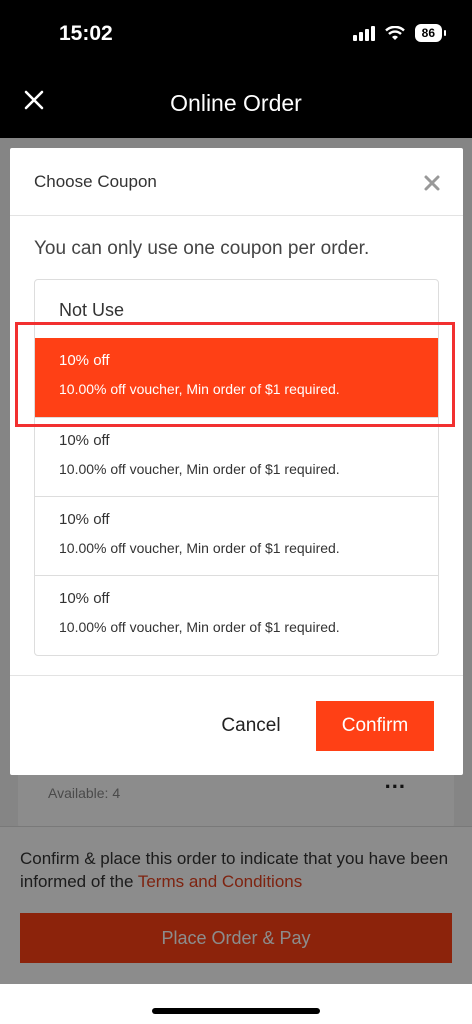  Describe the element at coordinates (95, 181) in the screenshot. I see `dialog-title: Choose Coupon` at that location.